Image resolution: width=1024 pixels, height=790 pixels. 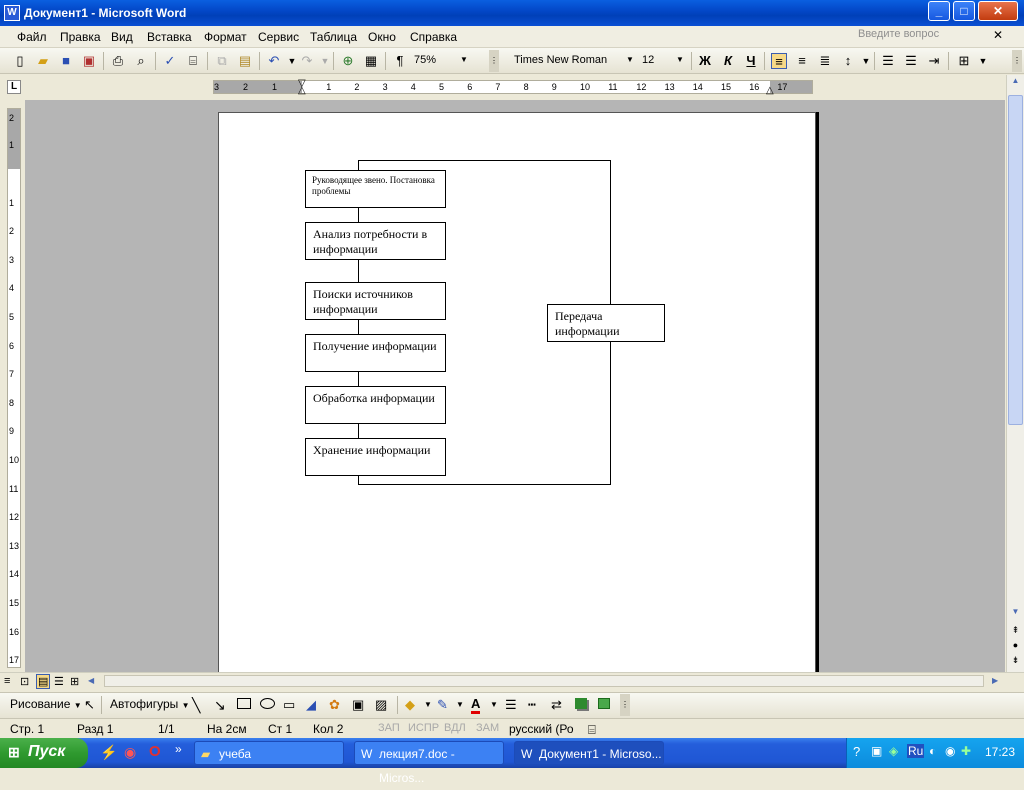 What do you see at coordinates (14, 388) in the screenshot?
I see `vertical-ruler: 2 1 1 2 3 4 5 6 7 8 9 10 11 12 13 14 15 16 17` at bounding box center [14, 388].